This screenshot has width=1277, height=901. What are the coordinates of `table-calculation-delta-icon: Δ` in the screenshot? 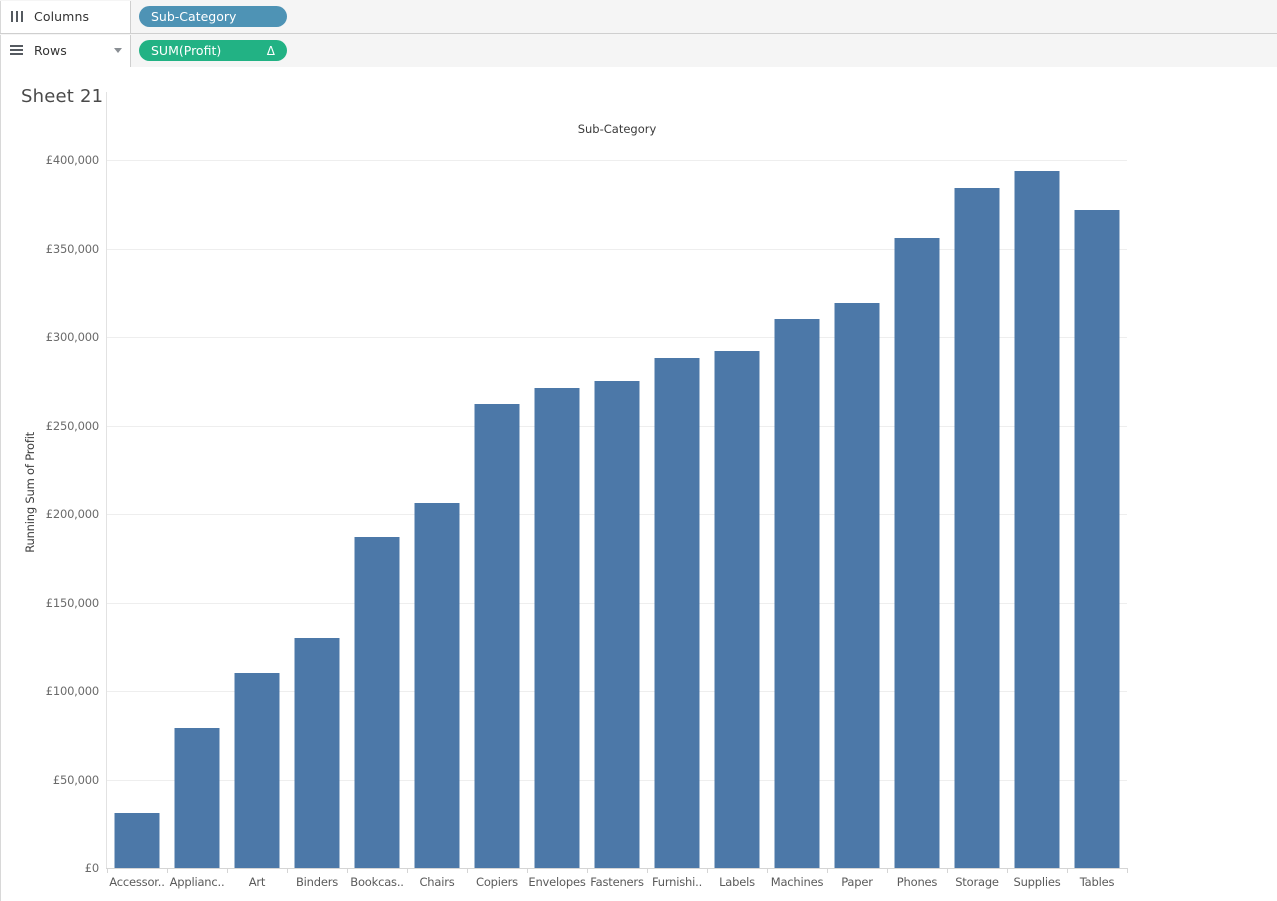 It's located at (270, 50).